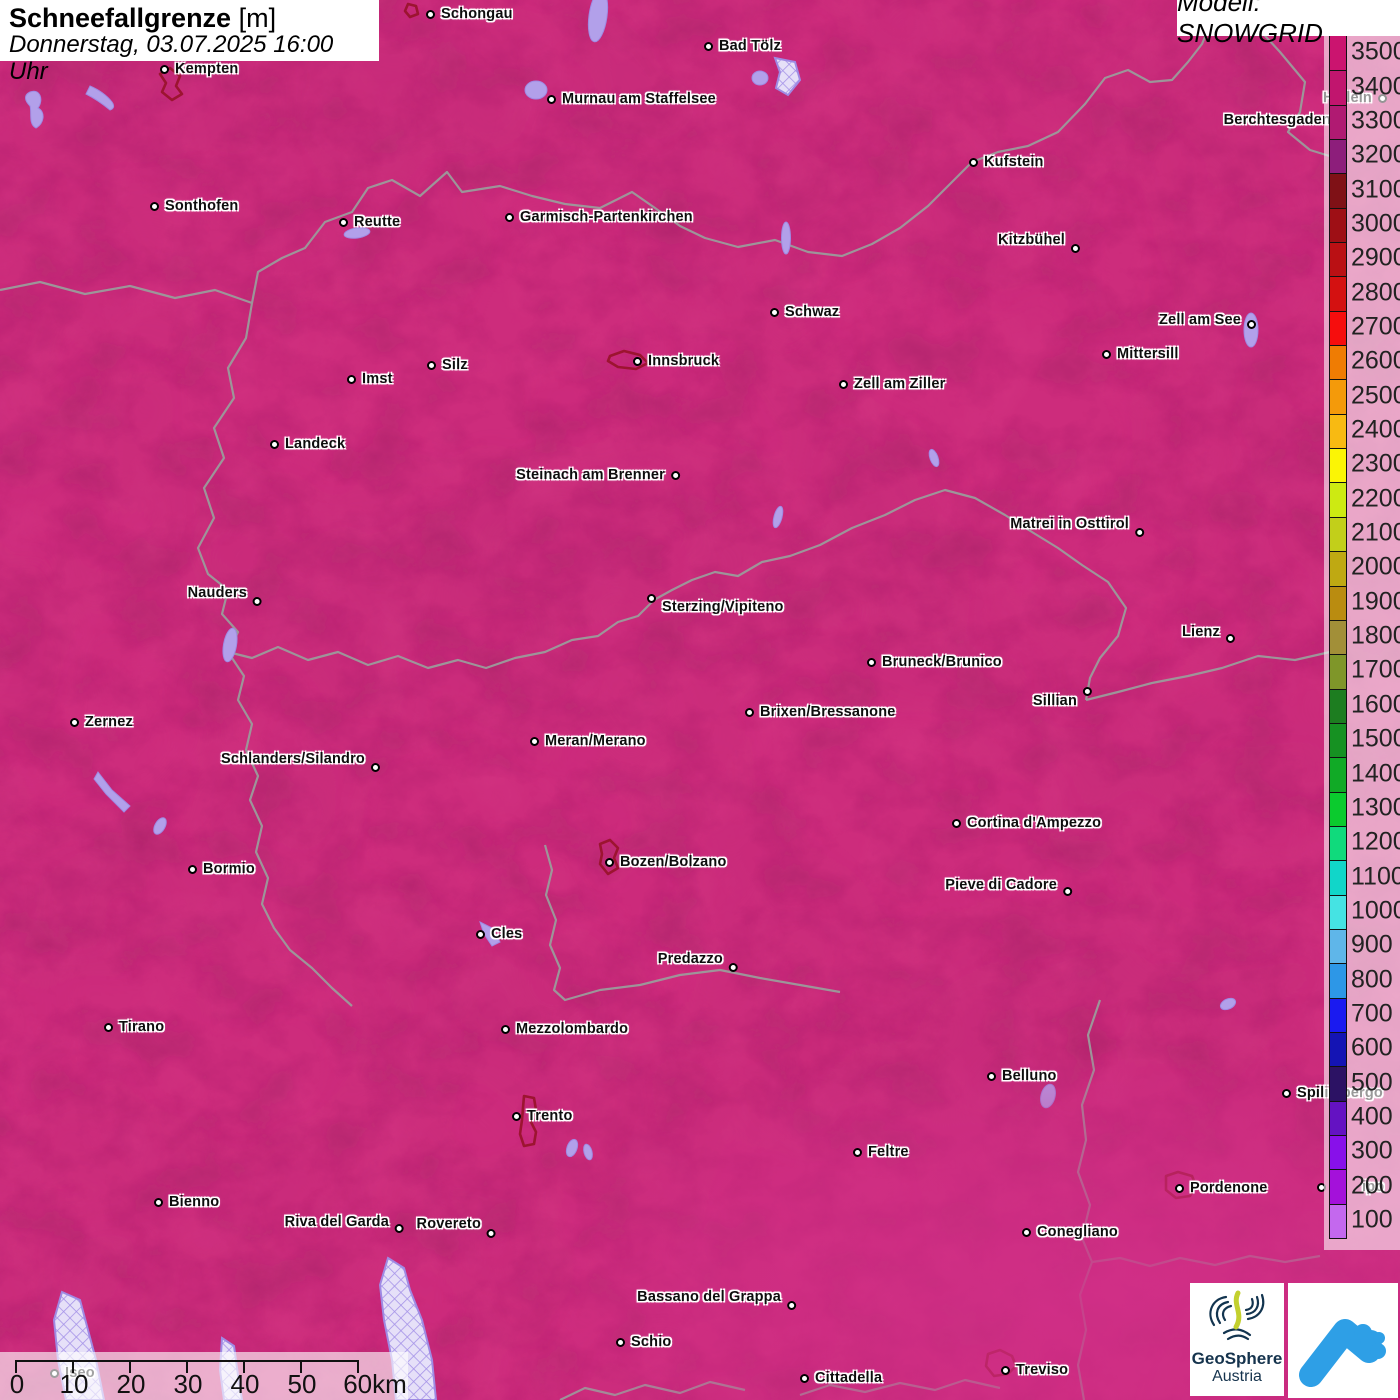 The image size is (1400, 1400). I want to click on city-predazzo: Predazzo, so click(698, 963).